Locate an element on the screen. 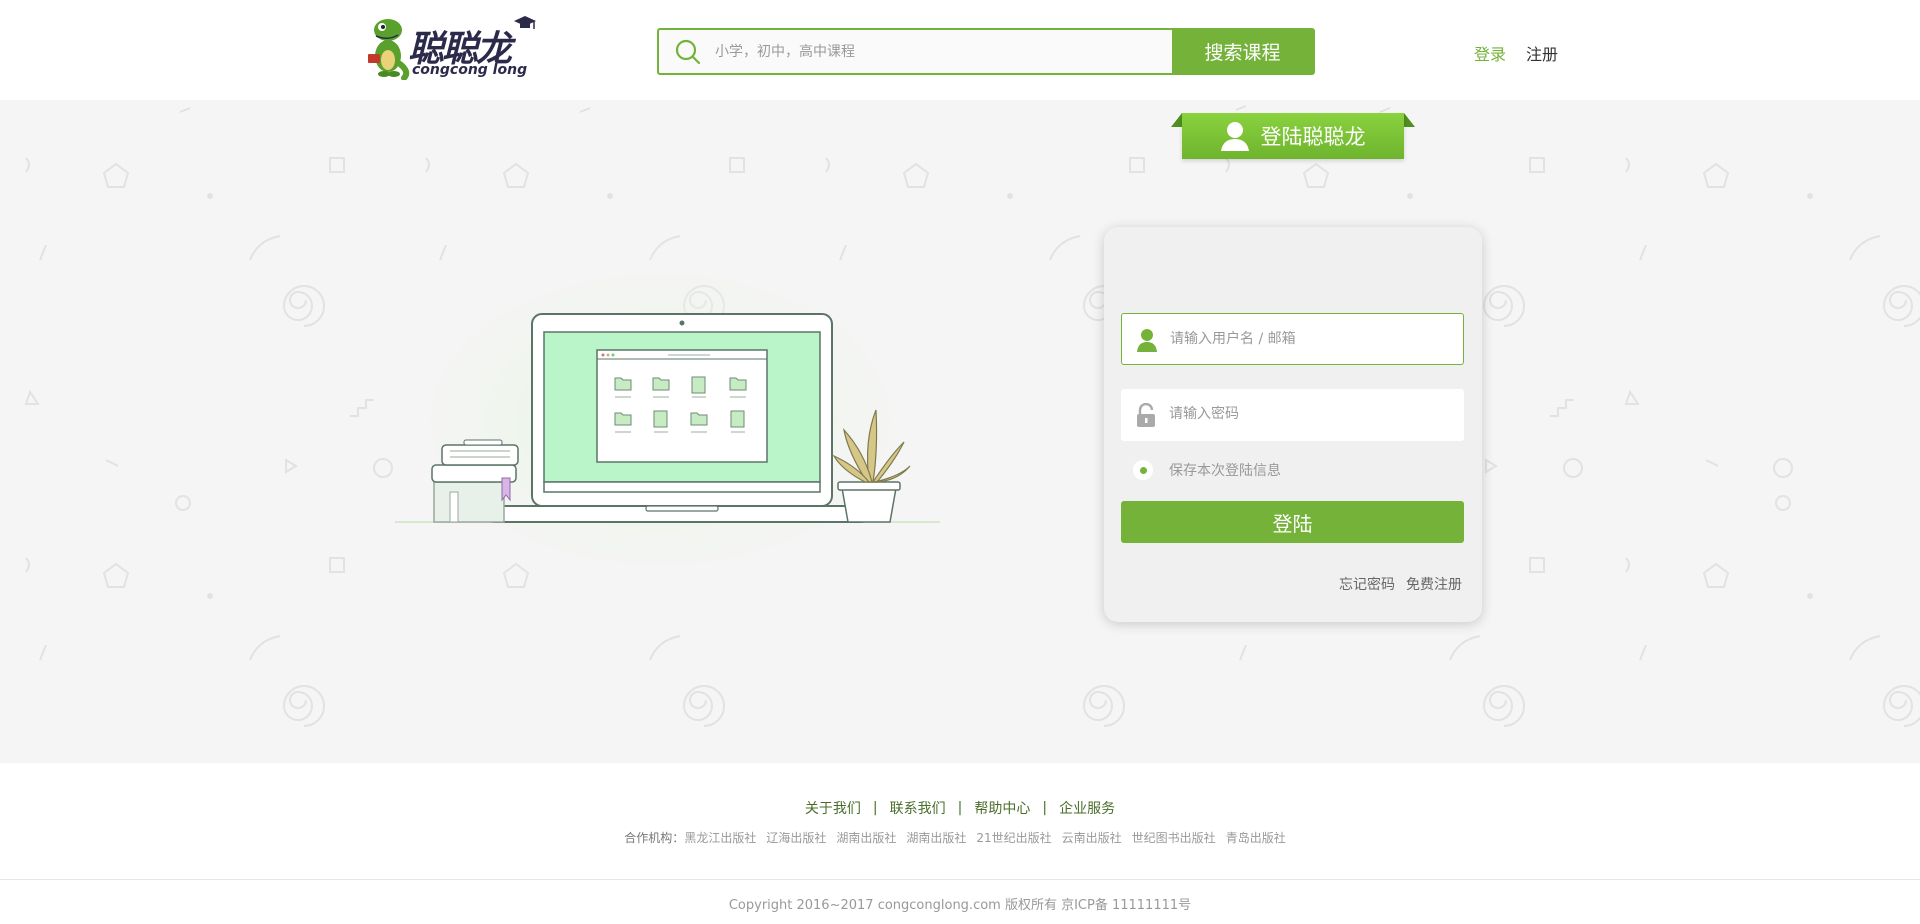  password-field is located at coordinates (1292, 415).